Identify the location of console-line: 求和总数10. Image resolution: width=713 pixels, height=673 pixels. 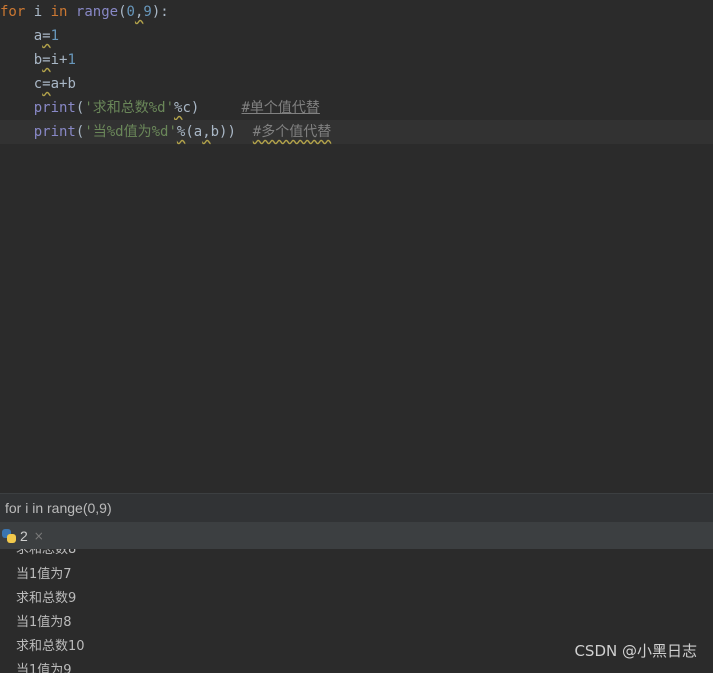
(50, 646).